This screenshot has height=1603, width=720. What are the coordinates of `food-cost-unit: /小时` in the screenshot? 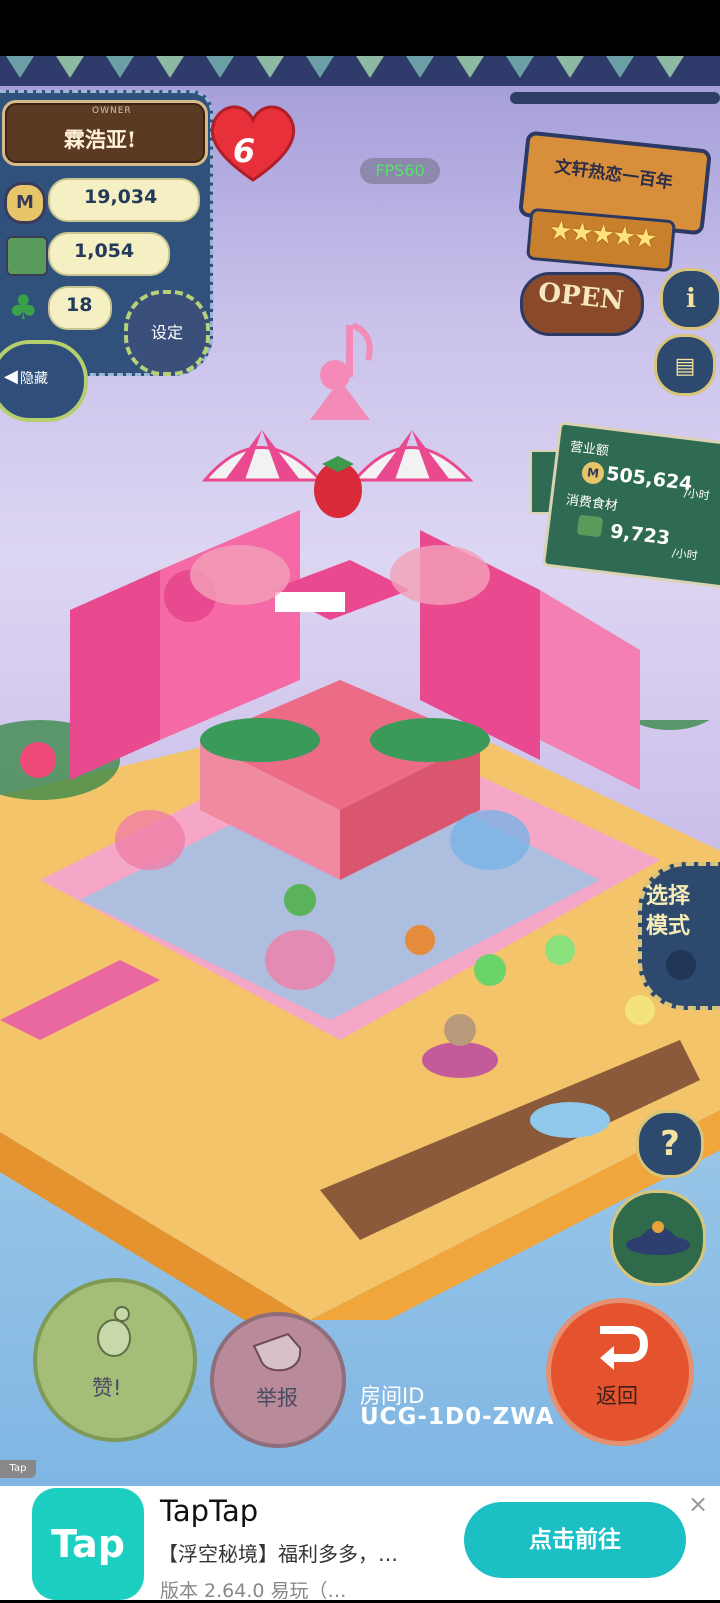 It's located at (685, 554).